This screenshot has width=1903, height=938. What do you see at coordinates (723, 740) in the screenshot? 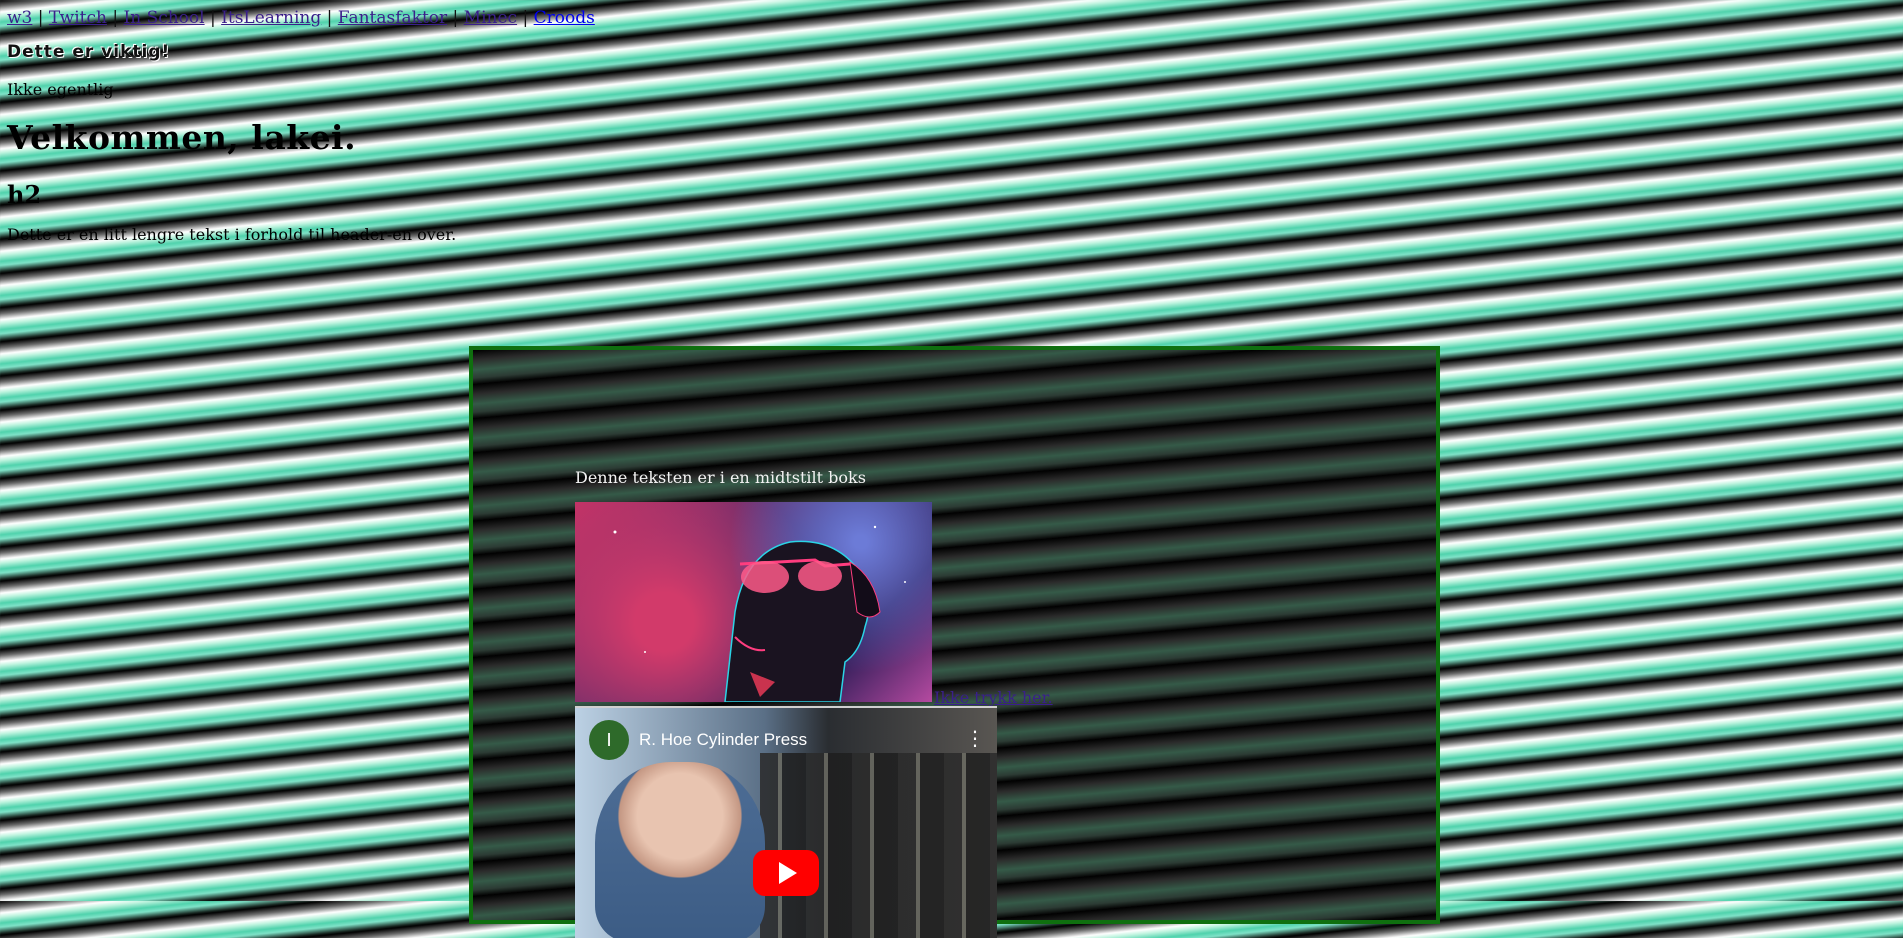
I see `video-title: R. Hoe Cylinder Press` at bounding box center [723, 740].